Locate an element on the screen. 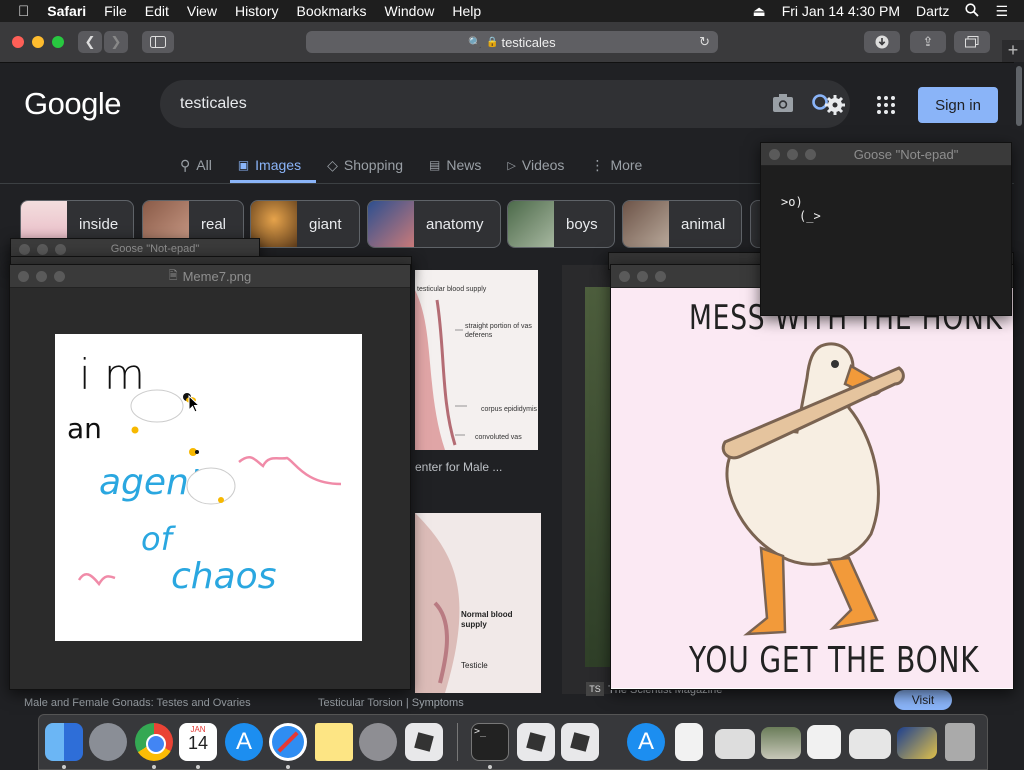 This screenshot has height=770, width=1024. goose-notepad-window: Goose "Not-epad" >o) (_> is located at coordinates (886, 229).